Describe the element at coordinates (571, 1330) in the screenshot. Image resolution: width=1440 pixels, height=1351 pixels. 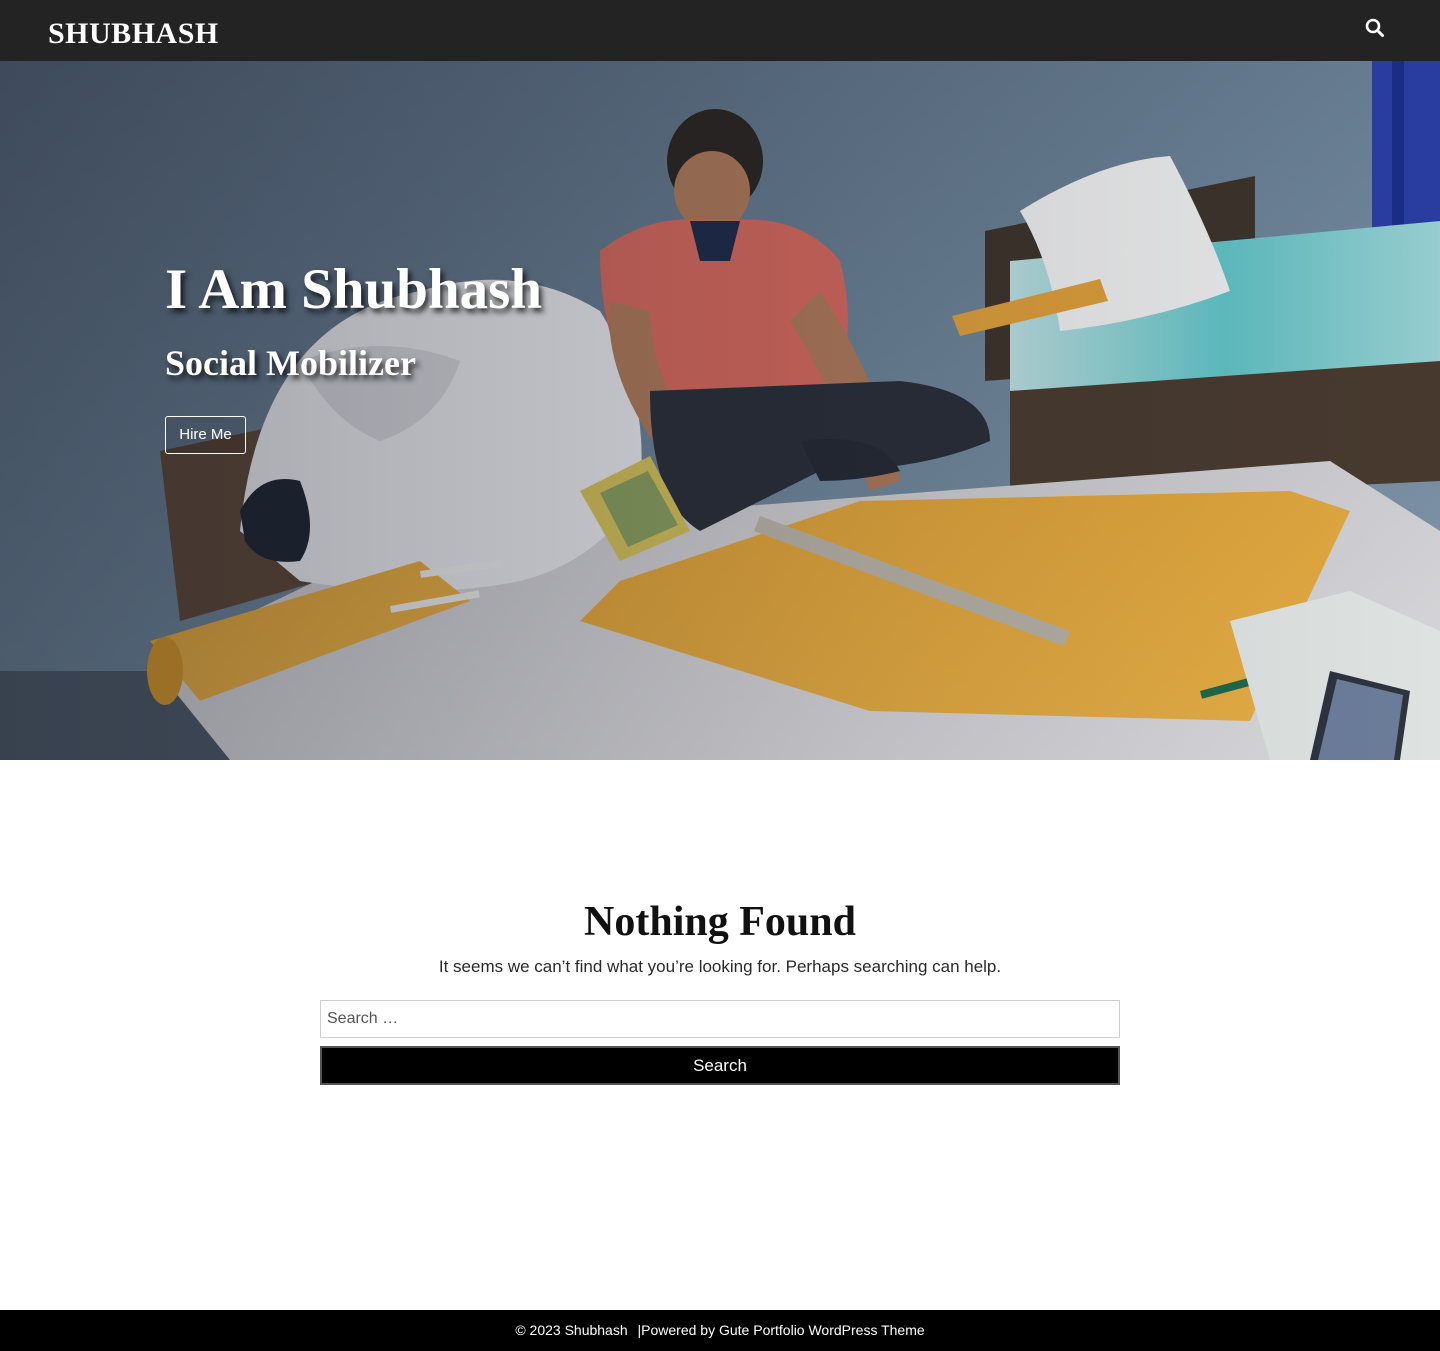
I see `footer-copyright: © 2023 Shubhash` at that location.